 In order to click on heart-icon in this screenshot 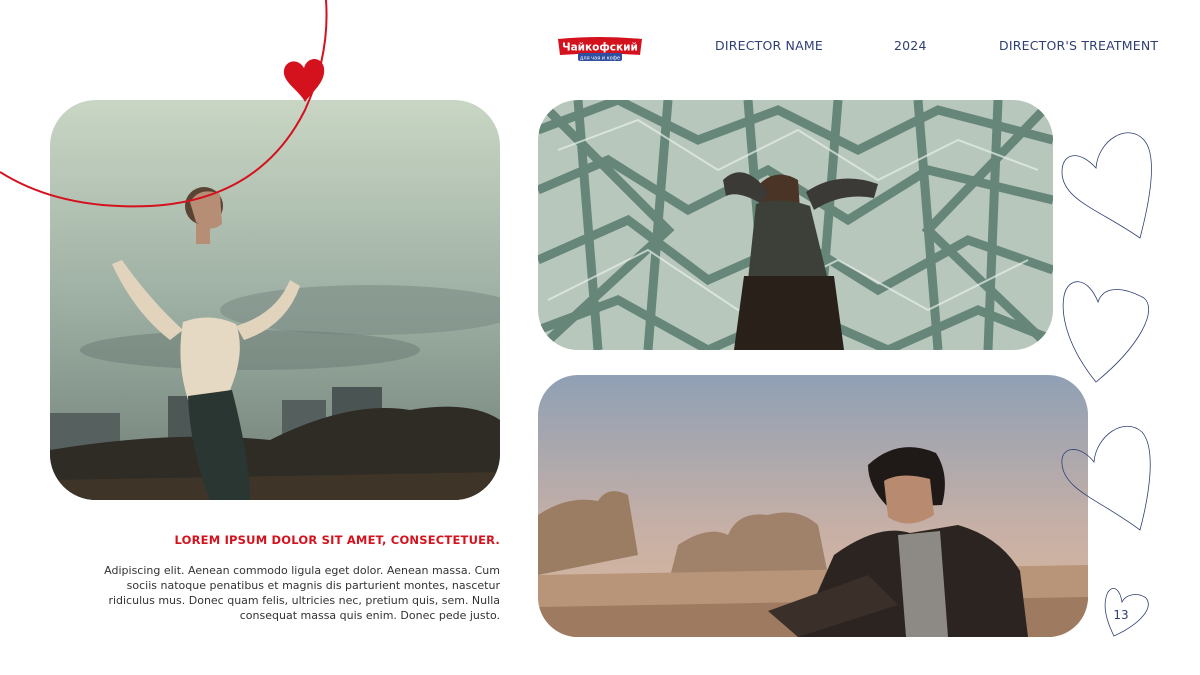, I will do `click(304, 80)`.